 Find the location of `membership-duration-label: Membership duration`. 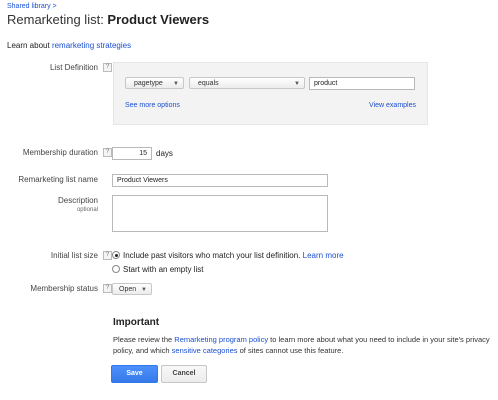

membership-duration-label: Membership duration is located at coordinates (60, 152).